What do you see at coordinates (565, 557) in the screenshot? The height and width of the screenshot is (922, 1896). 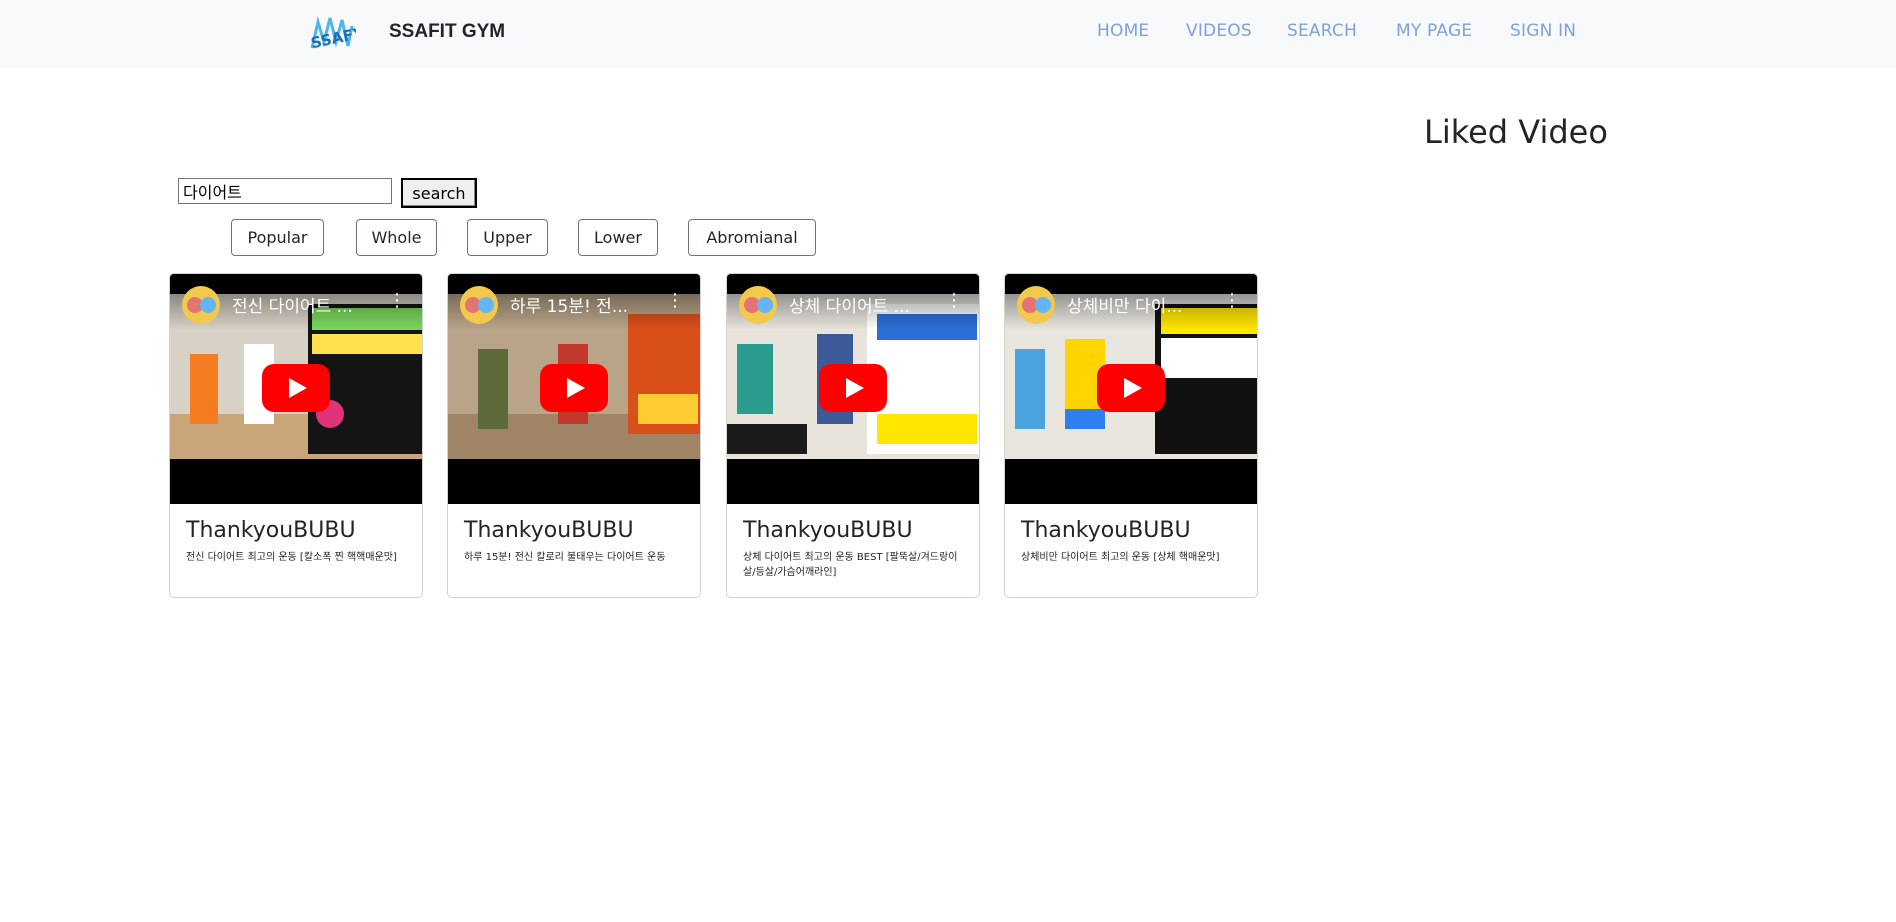 I see `video-description: 하루 15분! 전신 칼로리 불태우는 다이어트 운동` at bounding box center [565, 557].